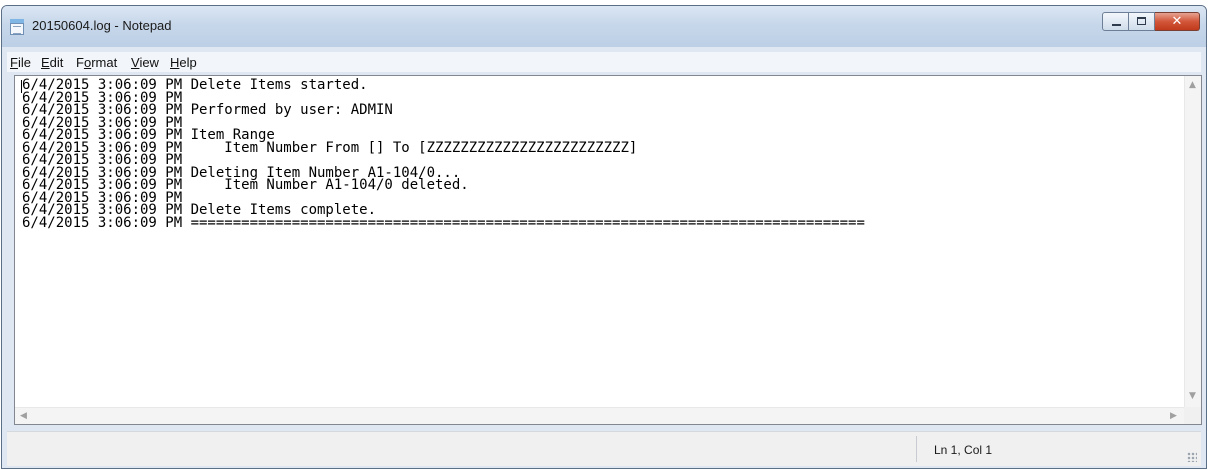 This screenshot has width=1209, height=470. I want to click on menu-view: View, so click(145, 62).